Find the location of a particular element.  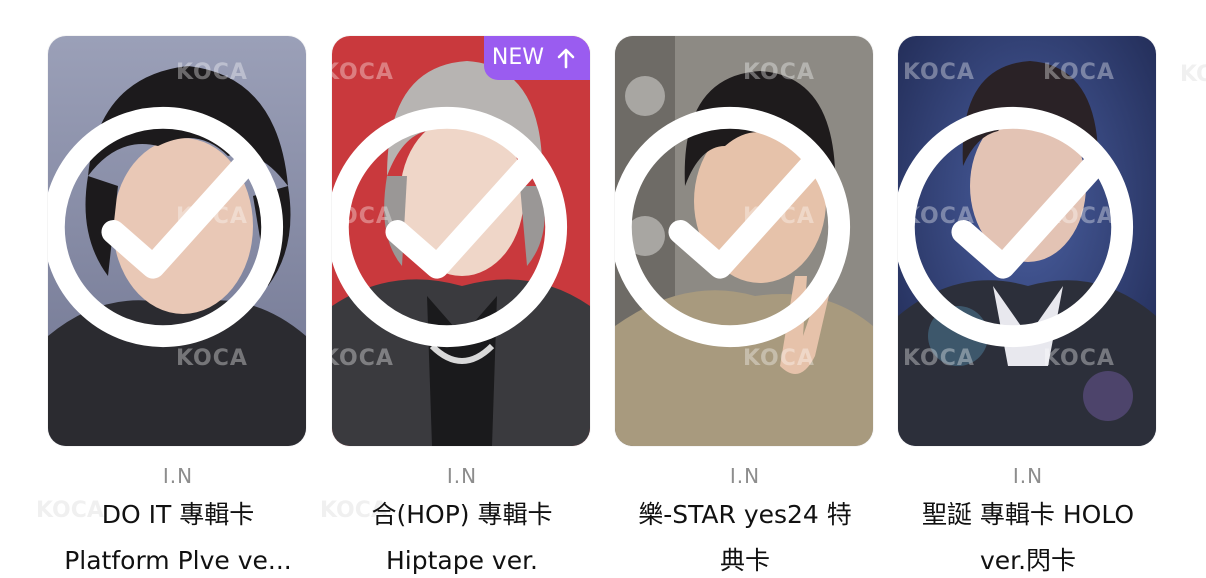

card-title-line2: Hiptape ver. is located at coordinates (462, 560).